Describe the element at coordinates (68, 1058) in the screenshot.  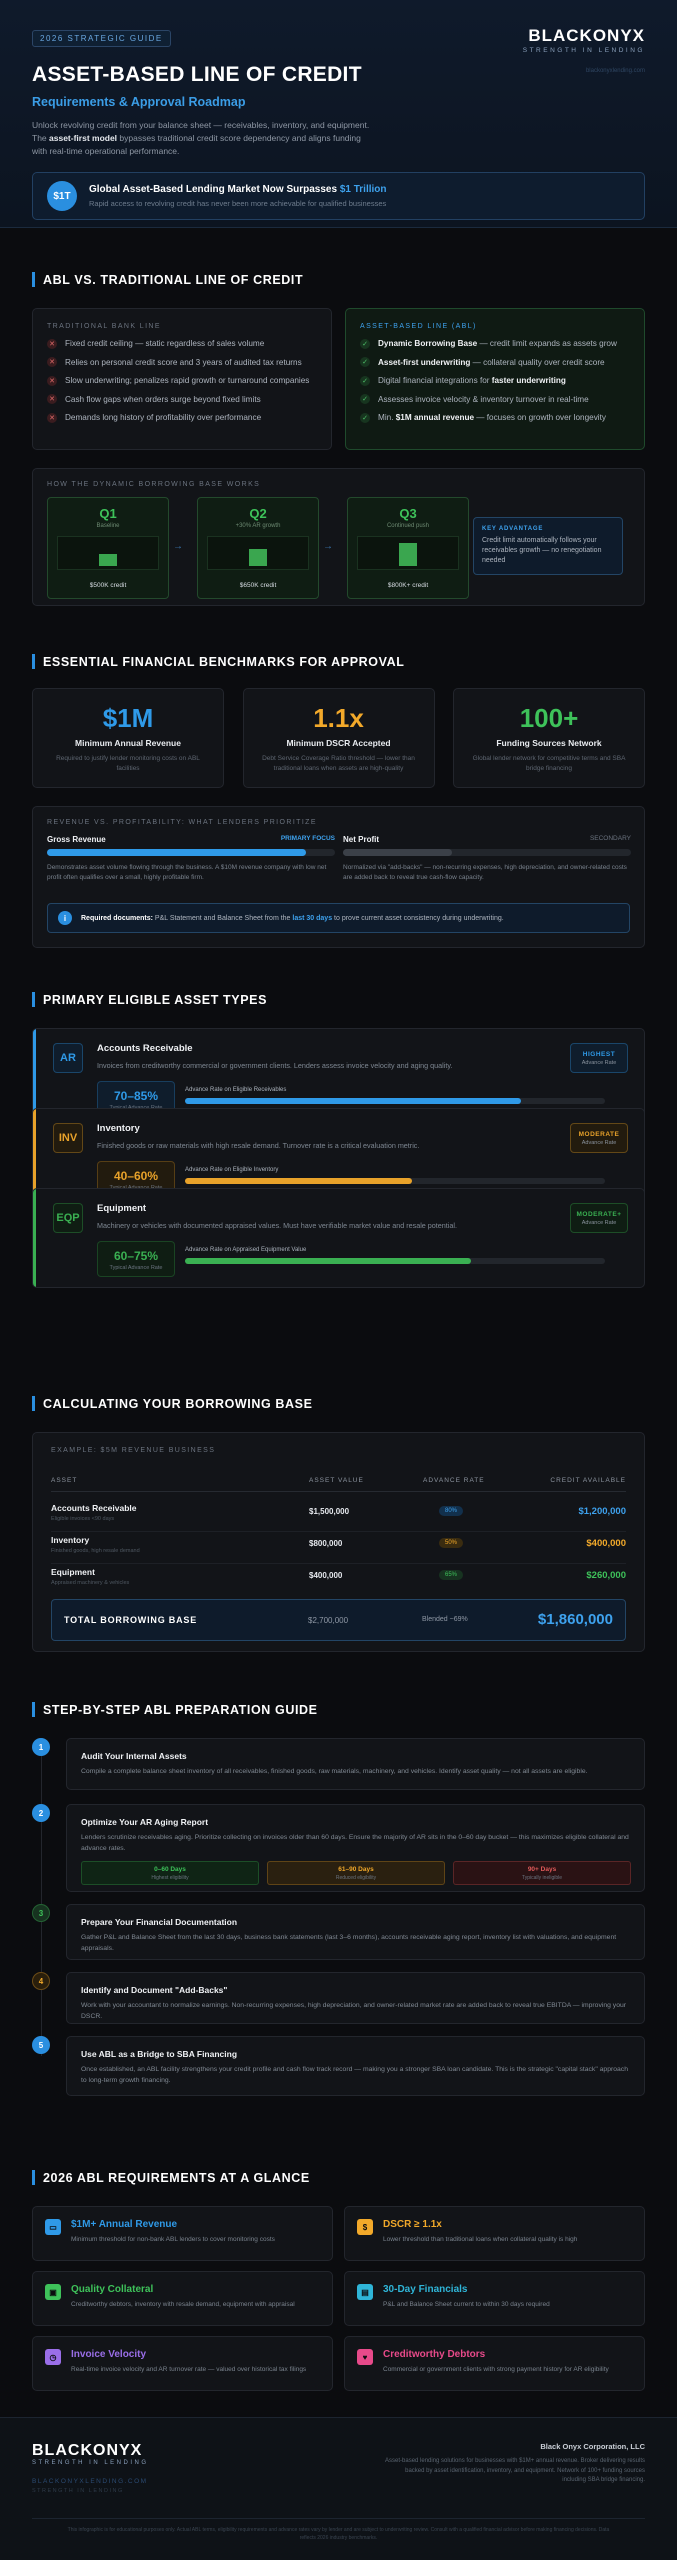
I see `asset-code-icon: AR` at that location.